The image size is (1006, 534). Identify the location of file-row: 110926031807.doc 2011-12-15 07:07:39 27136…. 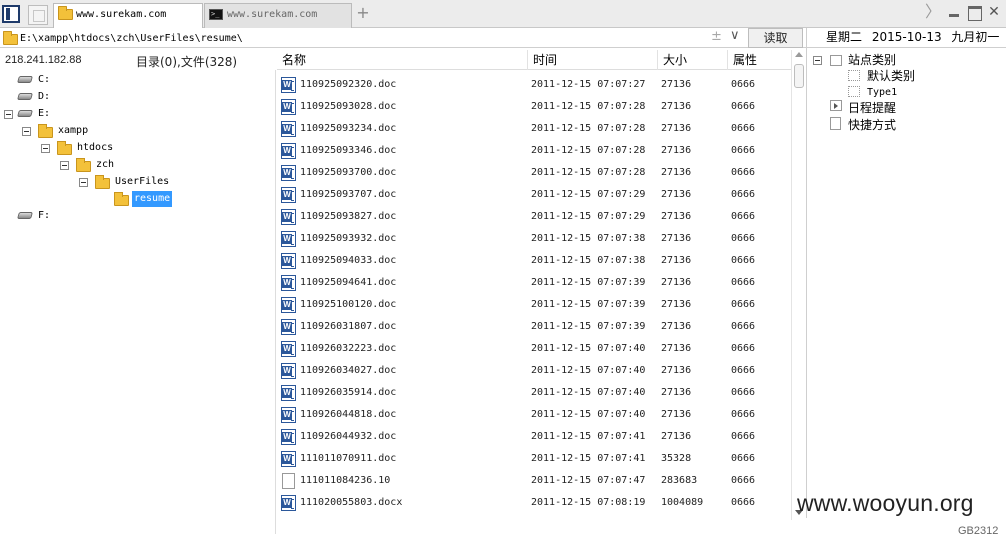
(534, 327).